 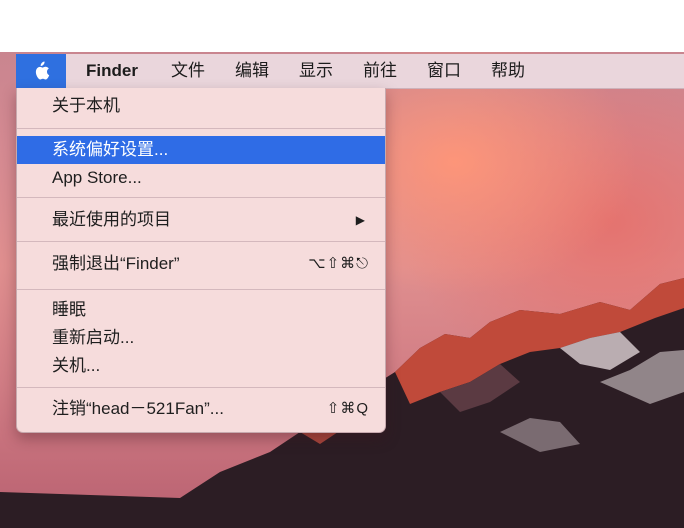 What do you see at coordinates (86, 105) in the screenshot?
I see `menu-item-label: 关于本机` at bounding box center [86, 105].